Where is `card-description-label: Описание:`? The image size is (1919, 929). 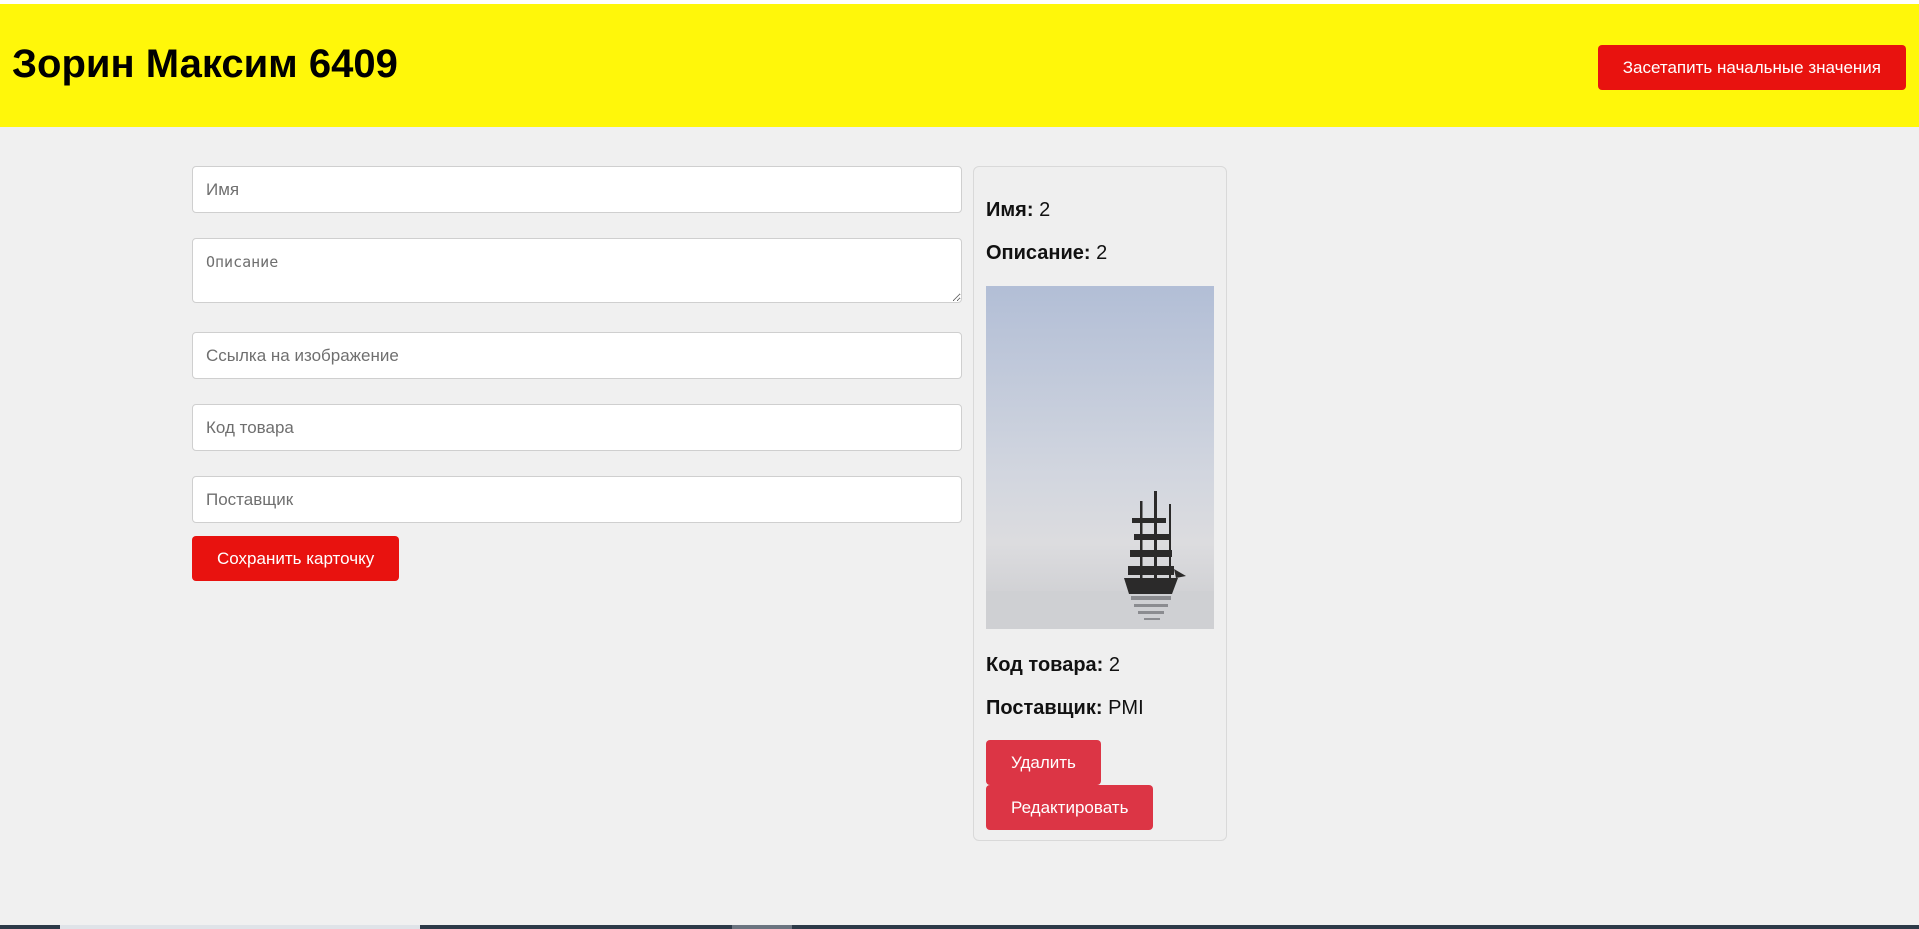 card-description-label: Описание: is located at coordinates (1038, 253).